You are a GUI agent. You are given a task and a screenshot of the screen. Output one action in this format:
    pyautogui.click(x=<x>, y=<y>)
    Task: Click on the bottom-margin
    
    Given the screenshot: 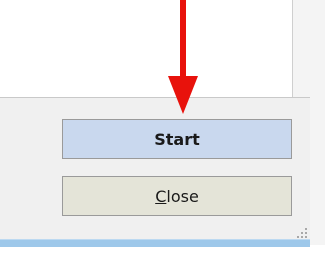 What is the action you would take?
    pyautogui.click(x=162, y=253)
    